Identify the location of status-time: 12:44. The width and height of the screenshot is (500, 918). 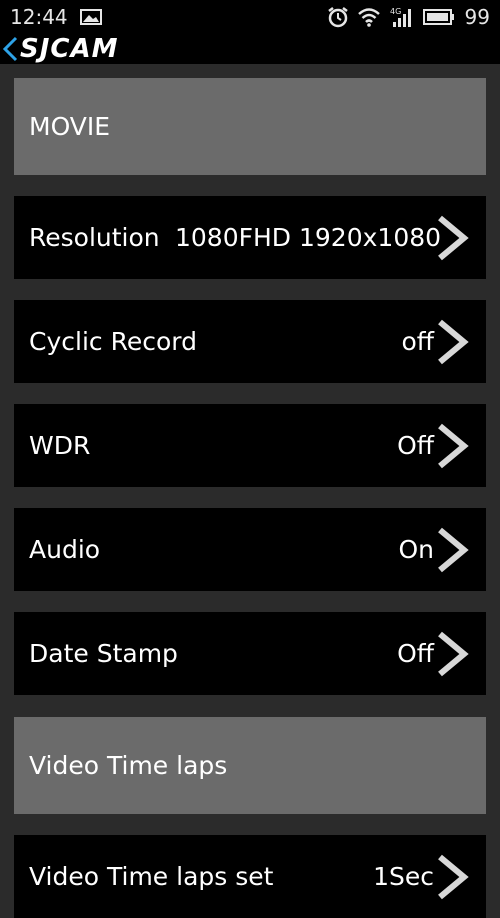
(39, 17).